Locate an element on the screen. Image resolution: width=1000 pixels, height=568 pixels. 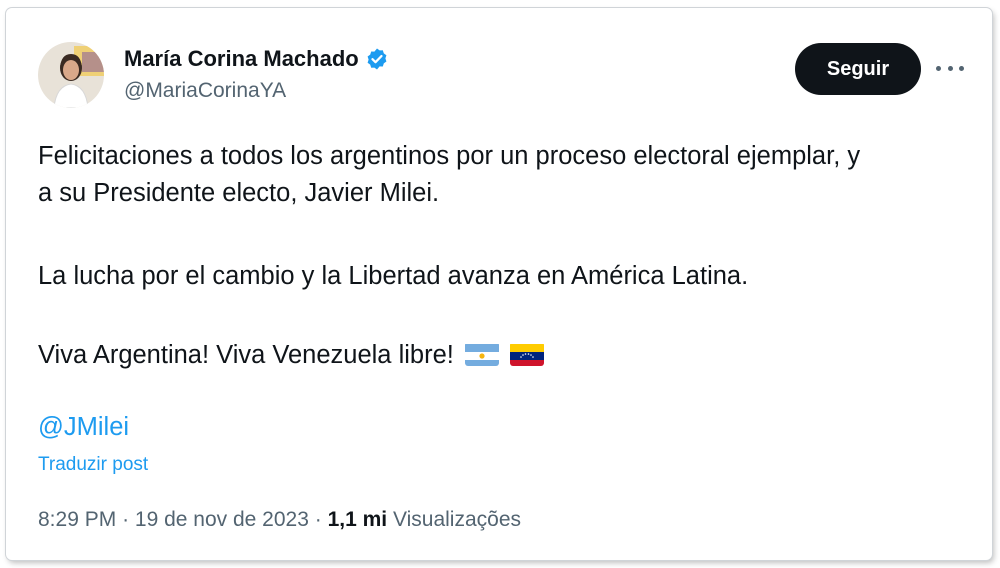
author-handle: @MariaCorinaYA is located at coordinates (205, 91).